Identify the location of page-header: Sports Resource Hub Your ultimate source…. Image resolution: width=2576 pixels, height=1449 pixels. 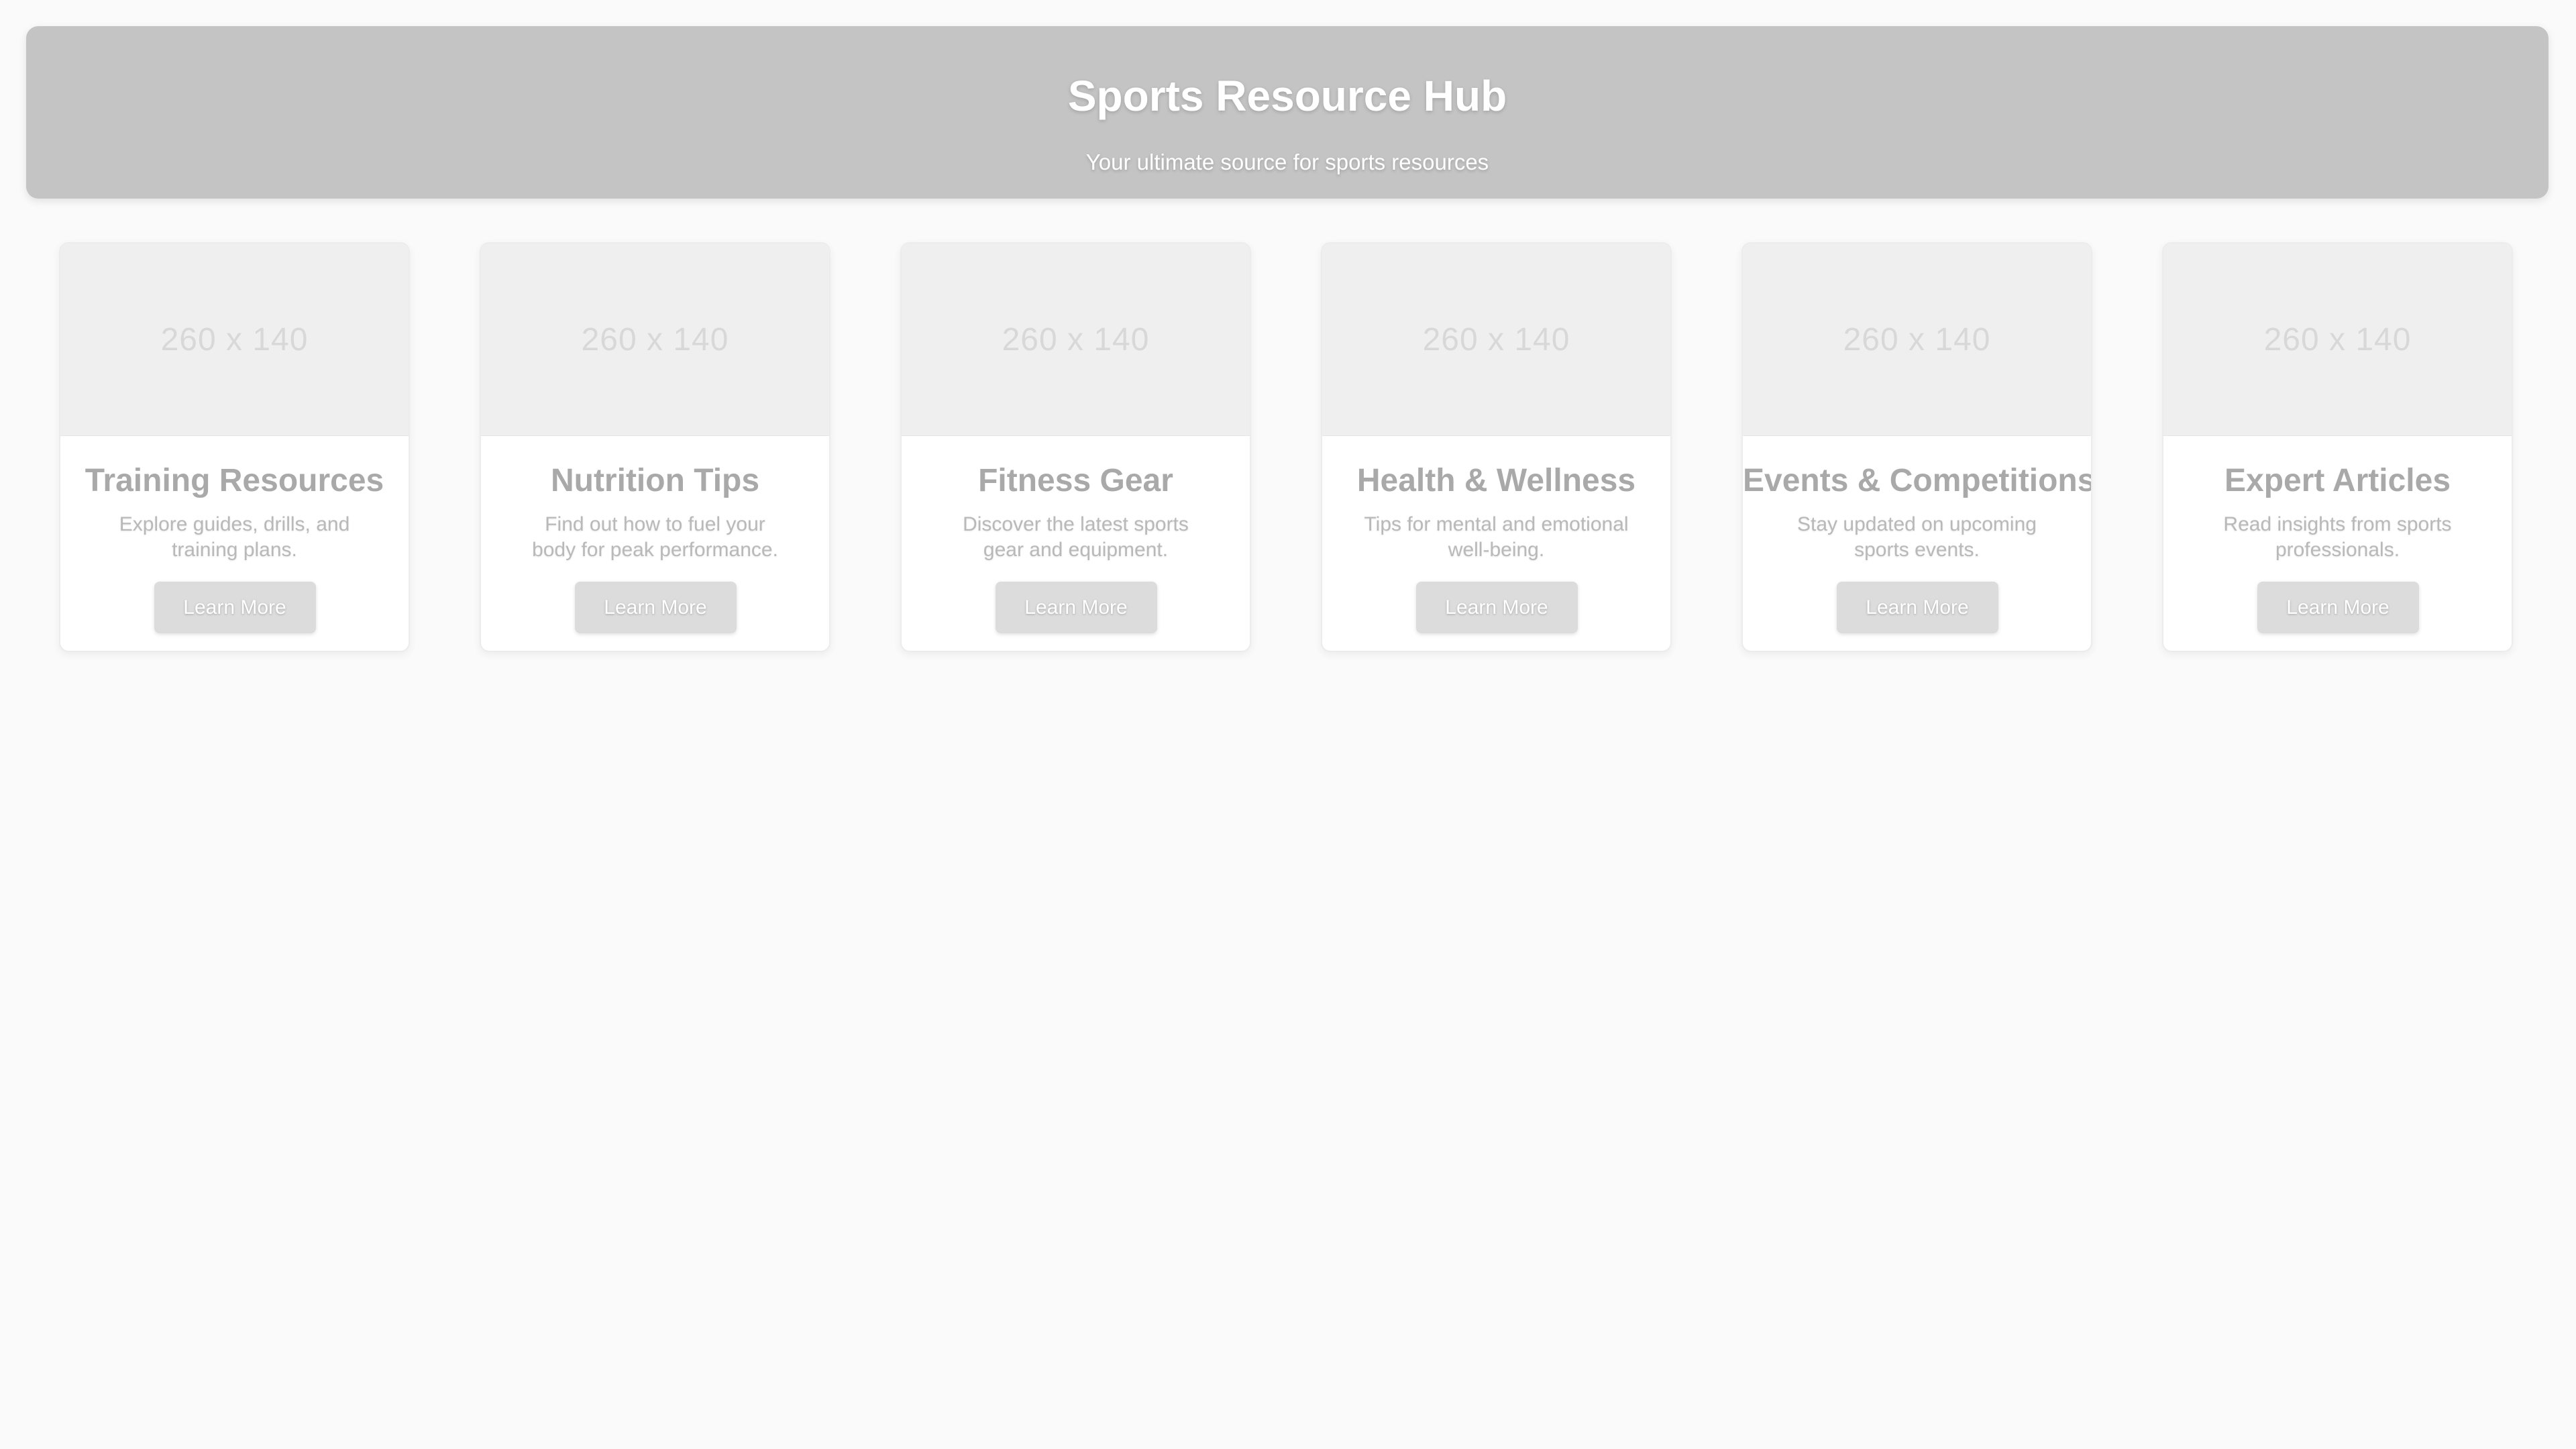
(1287, 112).